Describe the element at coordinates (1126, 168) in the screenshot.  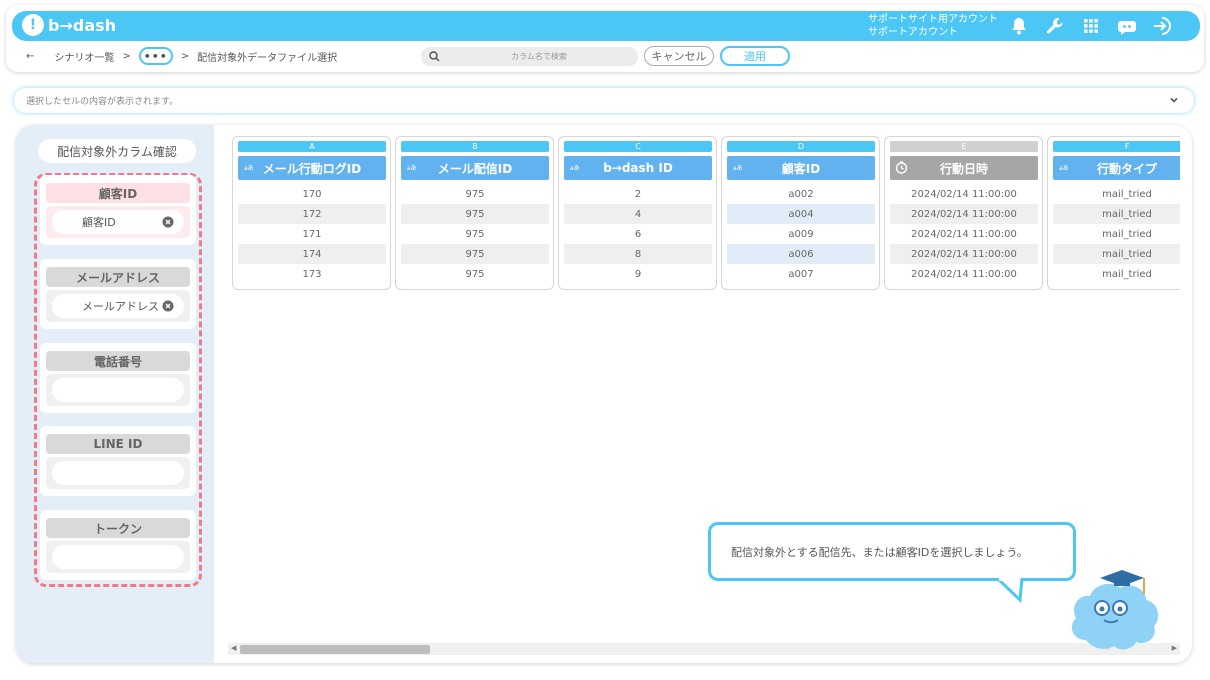
I see `column-name: 行動タイプ` at that location.